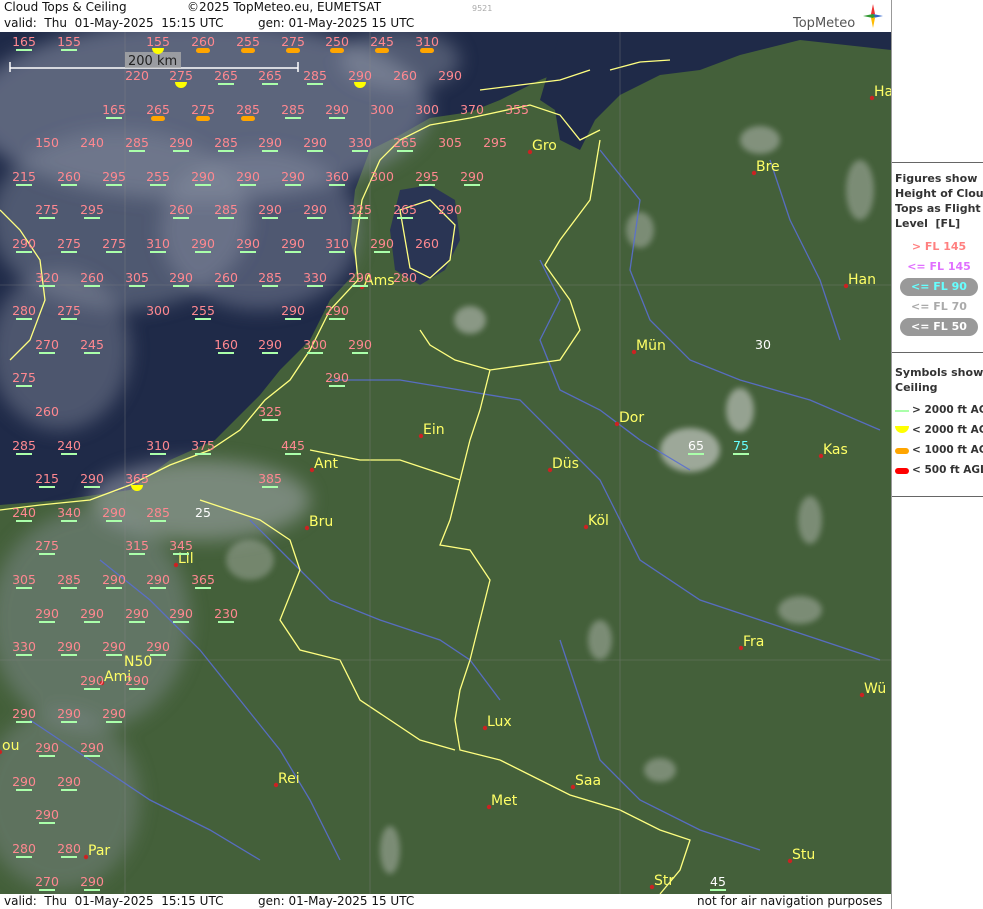  What do you see at coordinates (718, 881) in the screenshot?
I see `cloud-top-value: 45` at bounding box center [718, 881].